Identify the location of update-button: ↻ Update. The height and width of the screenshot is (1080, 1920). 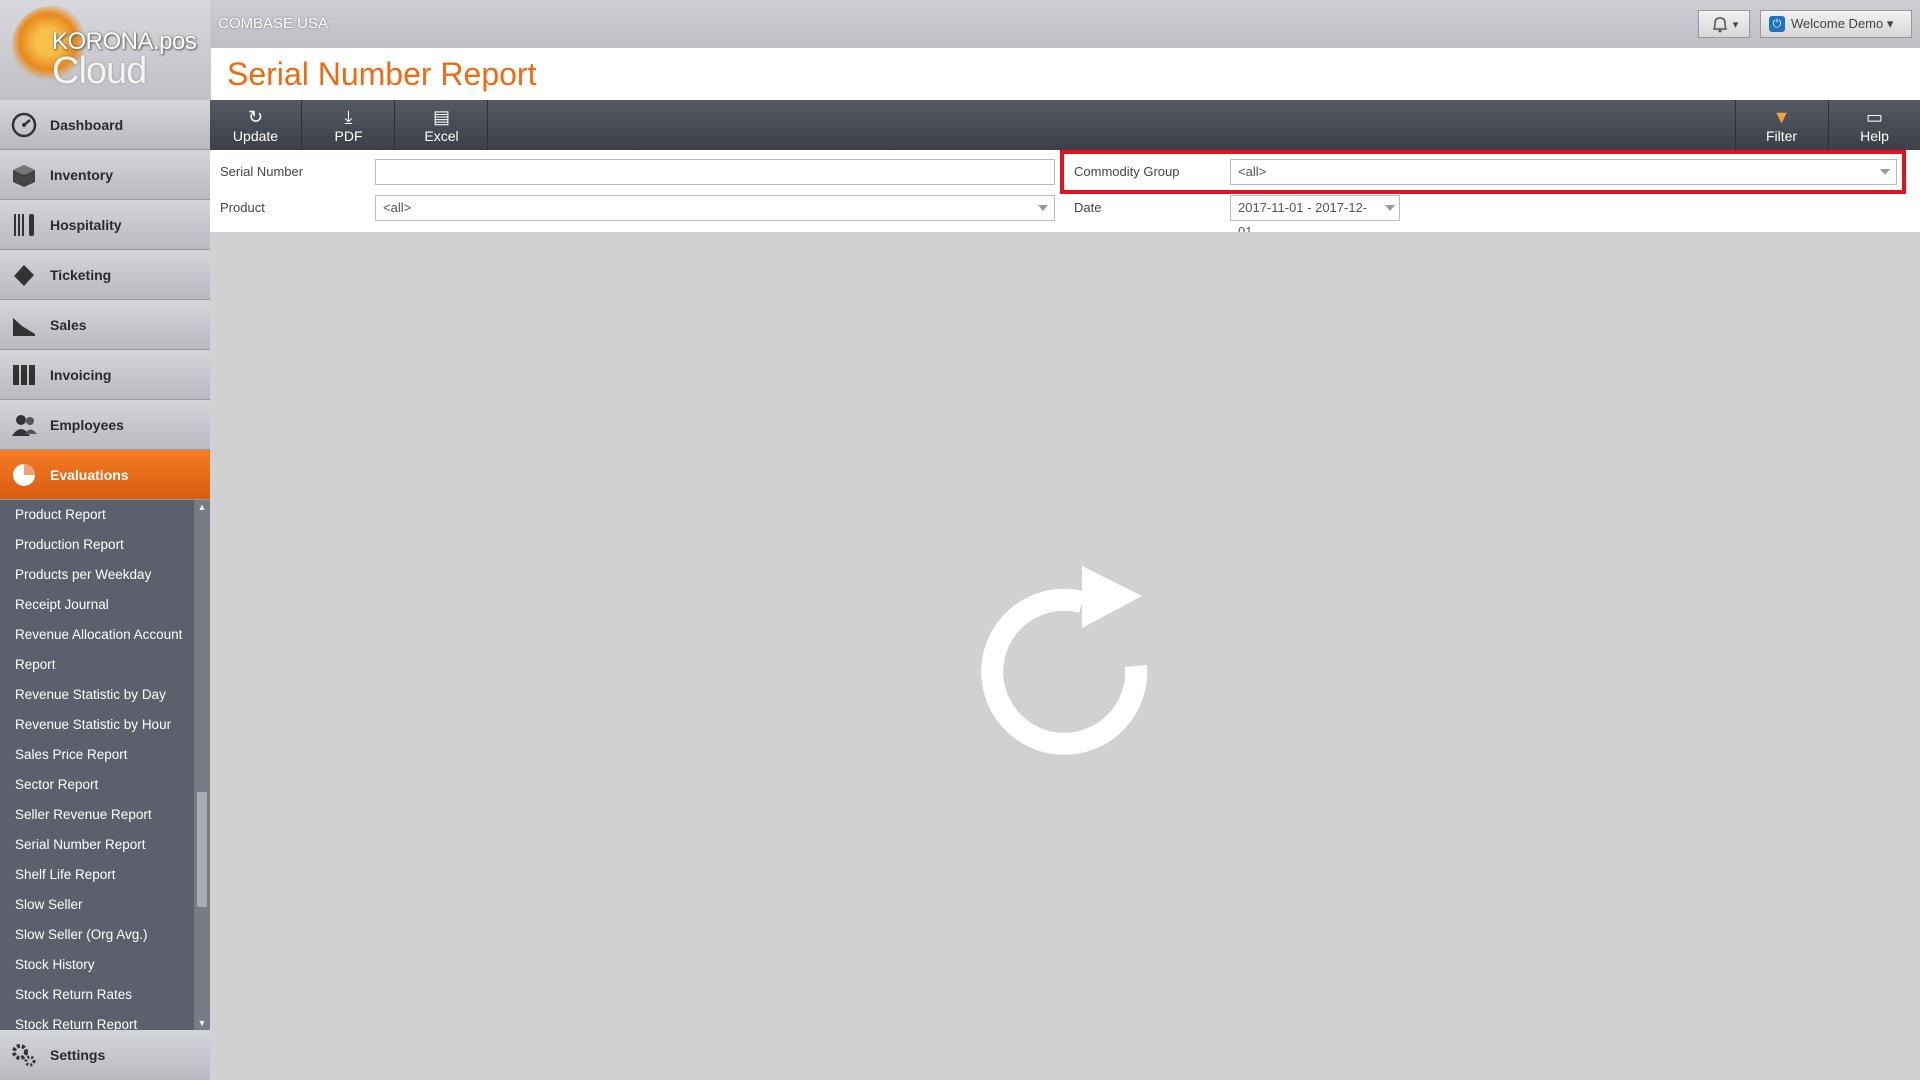
(256, 125).